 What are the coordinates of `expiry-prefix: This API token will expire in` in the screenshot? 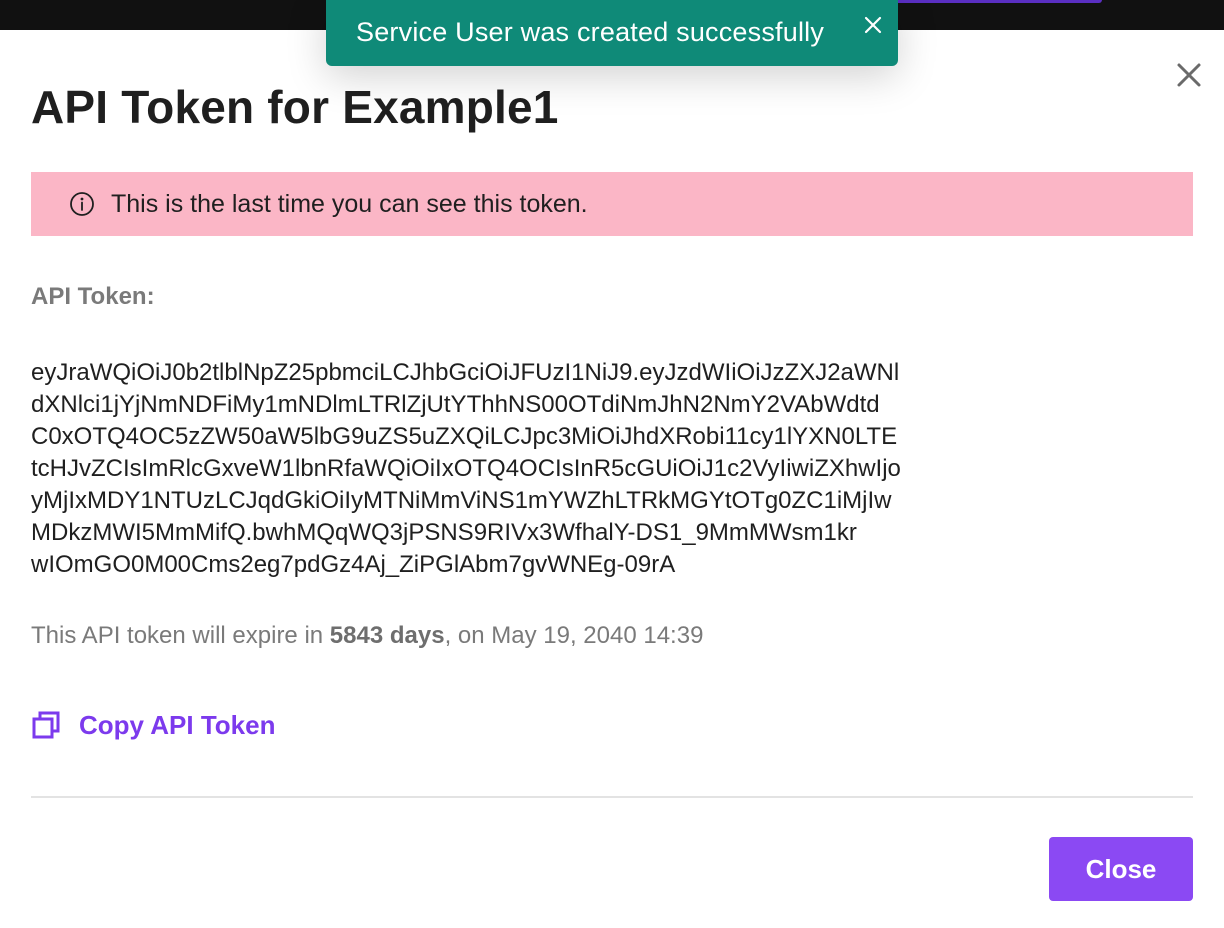 It's located at (180, 635).